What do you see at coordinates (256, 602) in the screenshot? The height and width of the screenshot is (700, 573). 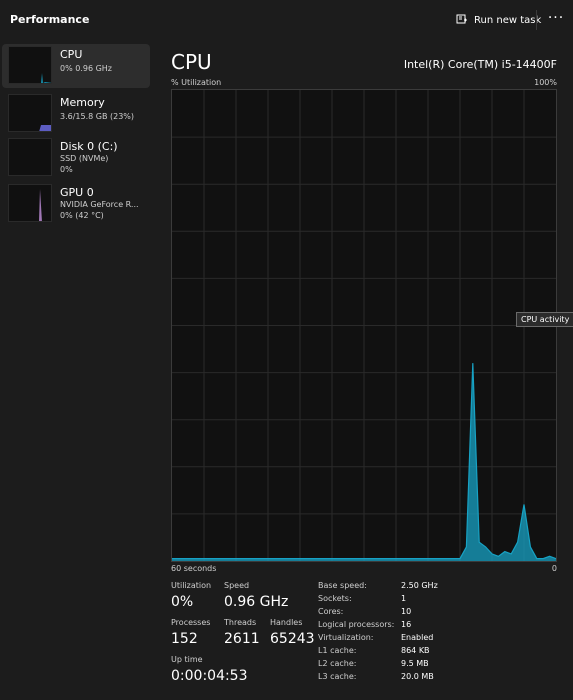 I see `speed-value: 0.96 GHz` at bounding box center [256, 602].